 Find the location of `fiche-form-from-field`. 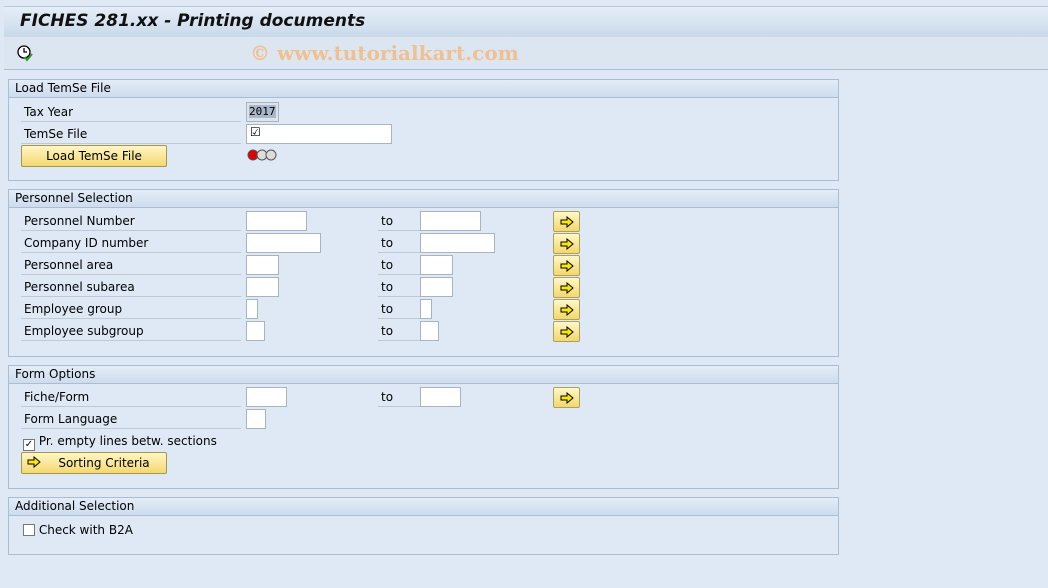

fiche-form-from-field is located at coordinates (266, 397).